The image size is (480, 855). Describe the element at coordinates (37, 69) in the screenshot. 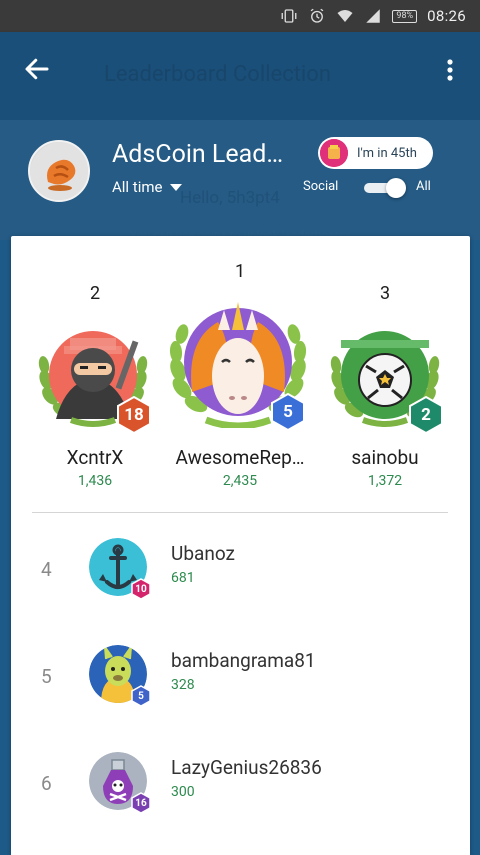

I see `back-arrow-icon` at that location.